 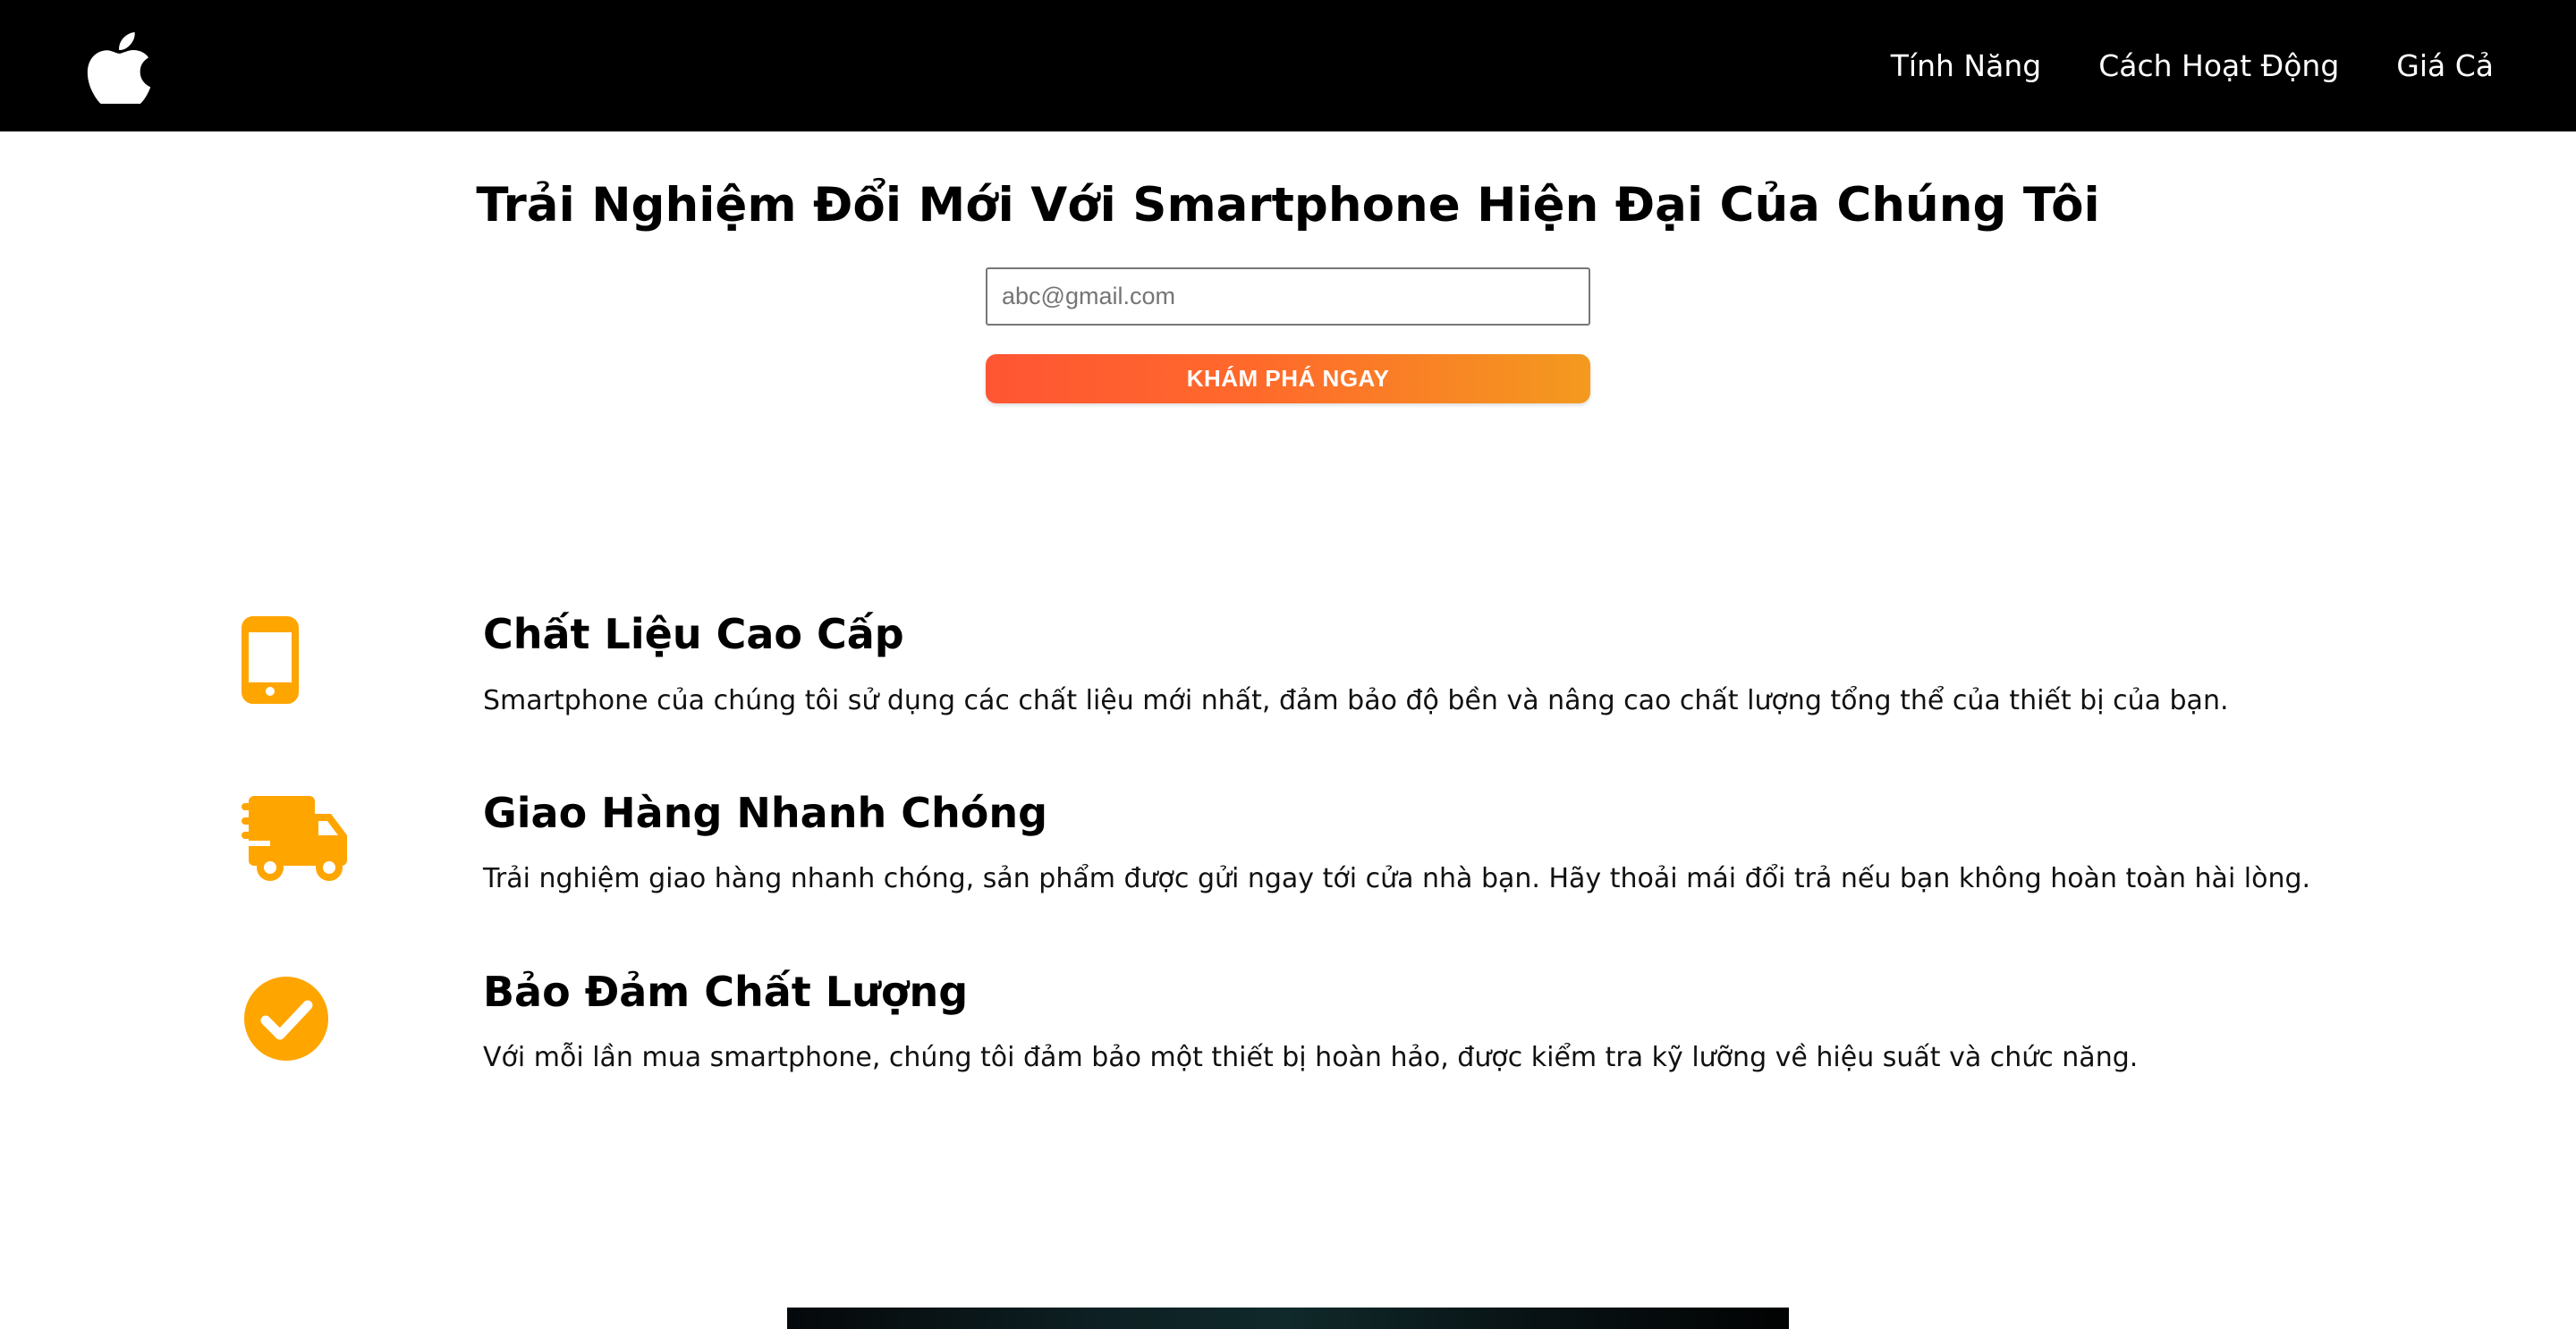 What do you see at coordinates (693, 634) in the screenshot?
I see `feature-title-materials: Chất Liệu Cao Cấp` at bounding box center [693, 634].